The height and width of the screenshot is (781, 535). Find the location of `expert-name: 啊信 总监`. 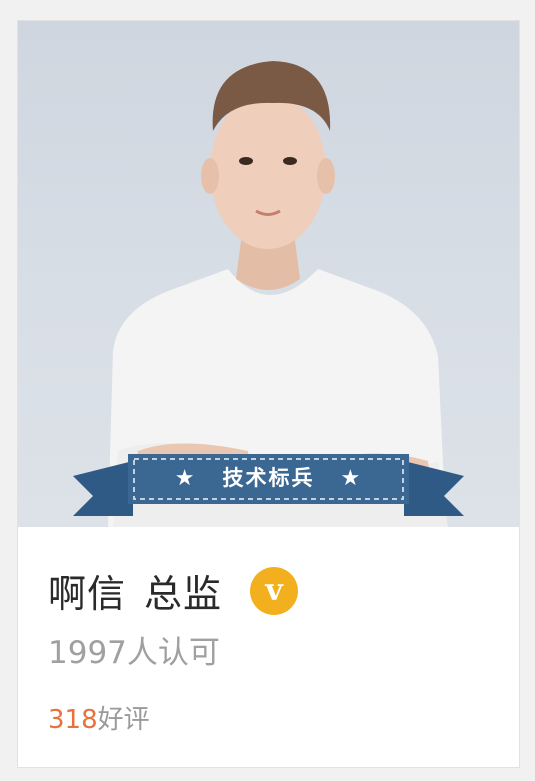

expert-name: 啊信 总监 is located at coordinates (135, 590).